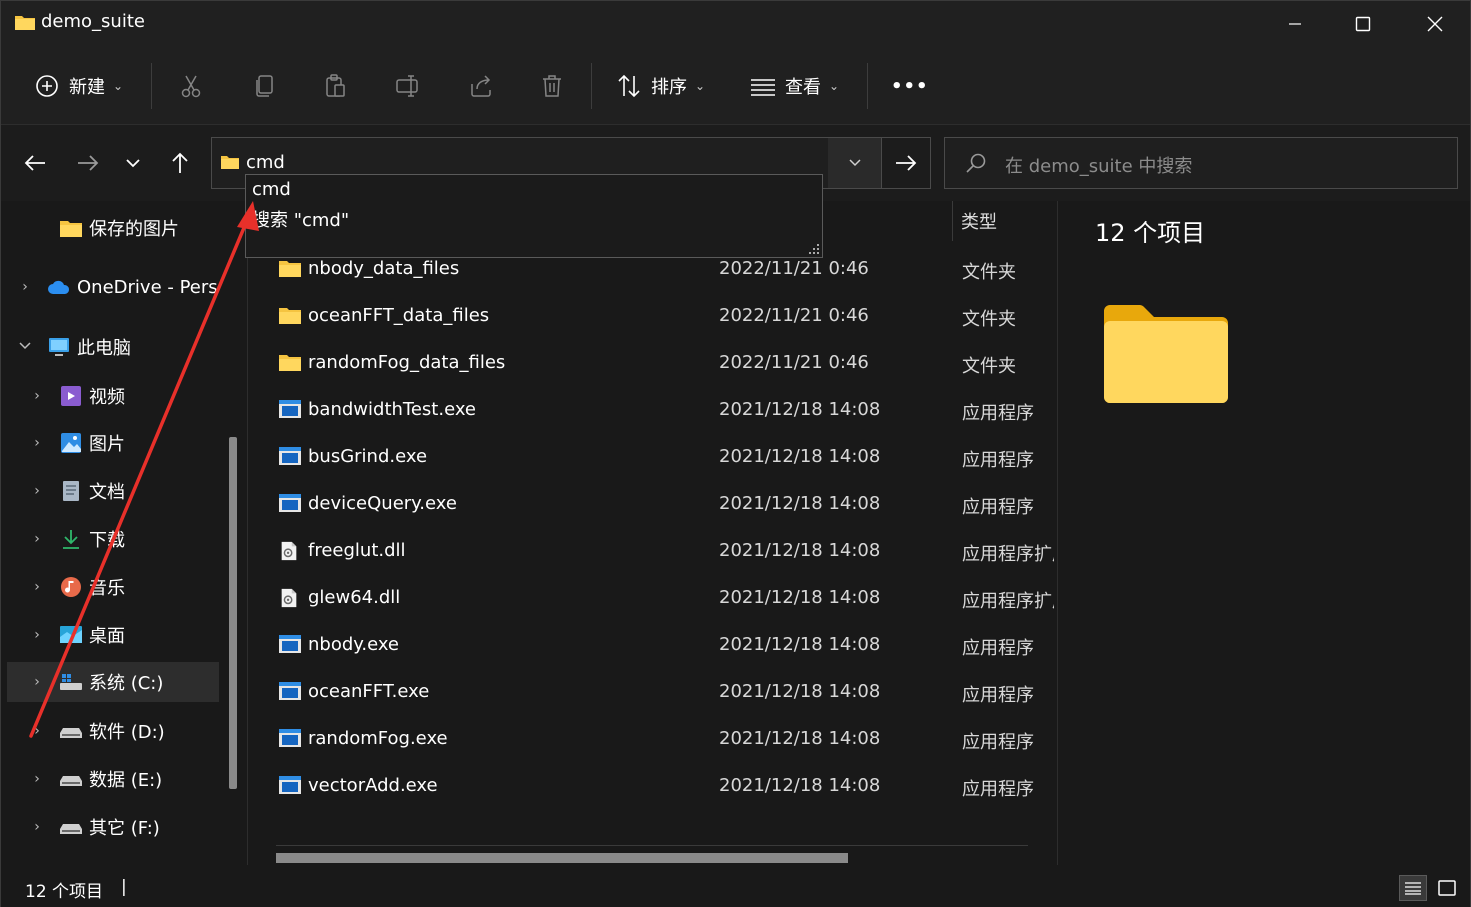 The width and height of the screenshot is (1471, 907). I want to click on minimize-button, so click(1295, 24).